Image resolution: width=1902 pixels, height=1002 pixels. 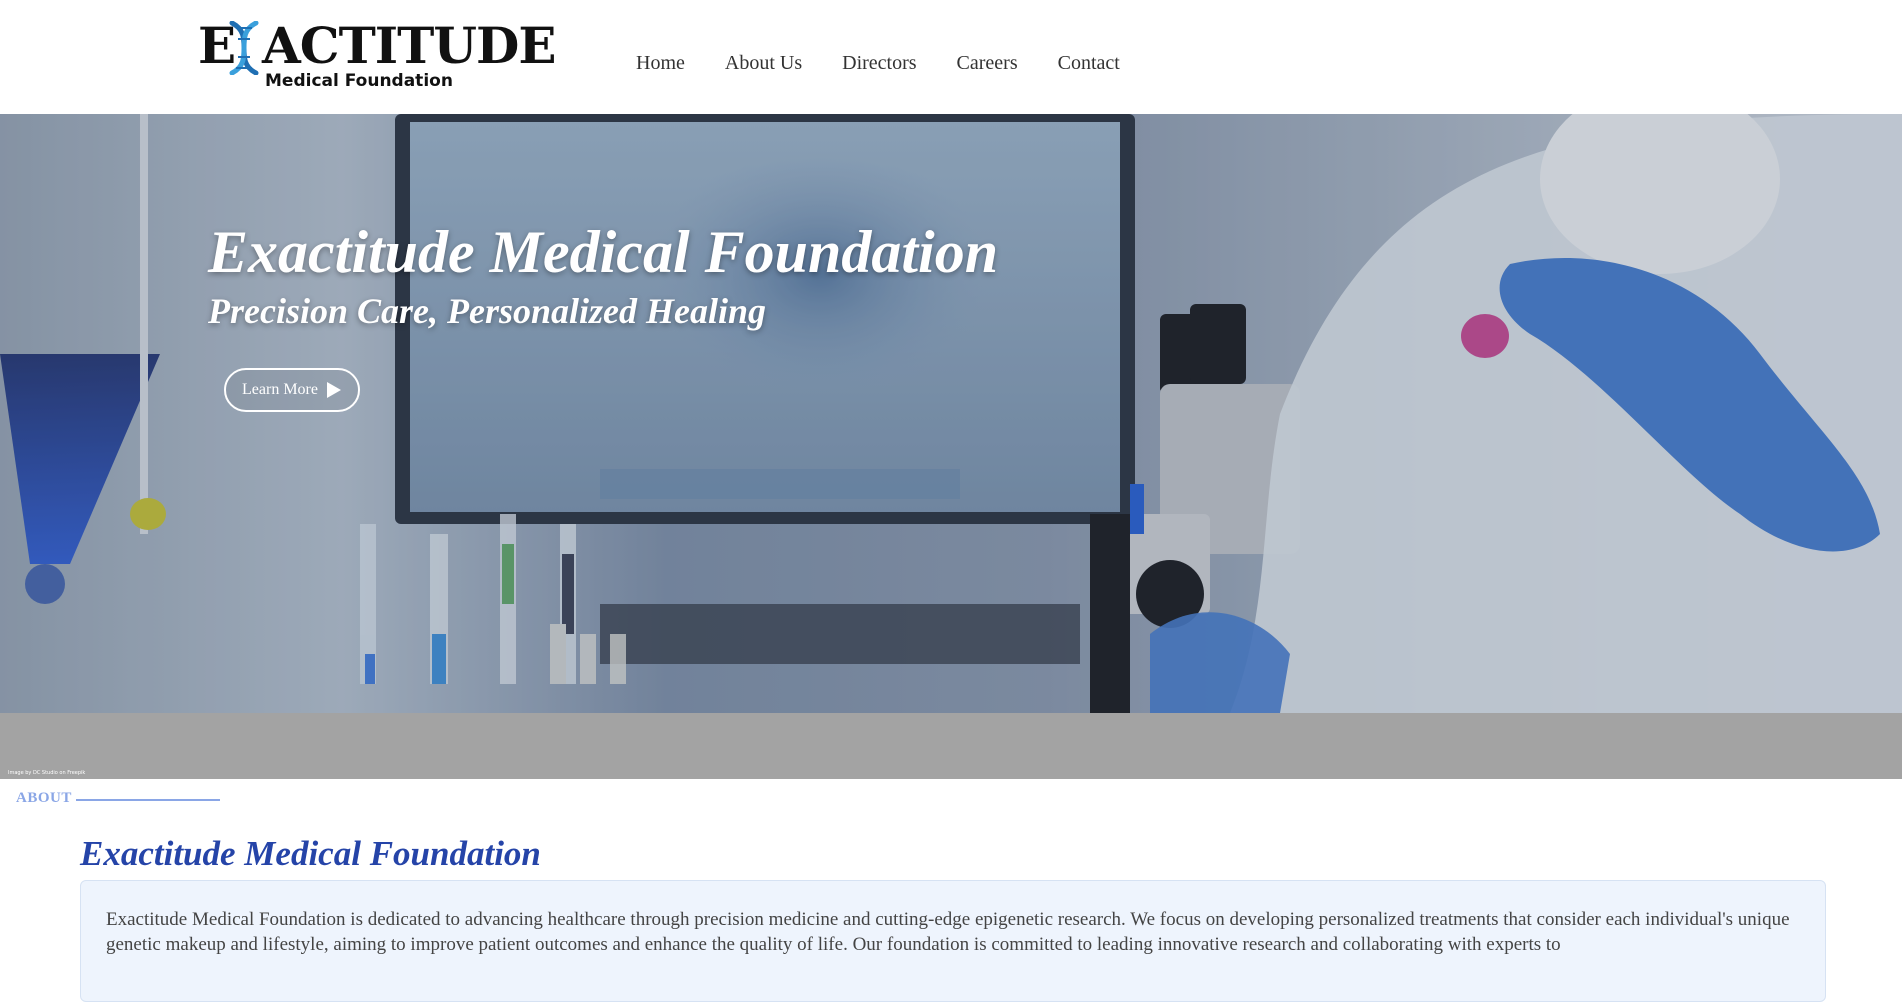 I want to click on nav-directors: Directors, so click(x=879, y=63).